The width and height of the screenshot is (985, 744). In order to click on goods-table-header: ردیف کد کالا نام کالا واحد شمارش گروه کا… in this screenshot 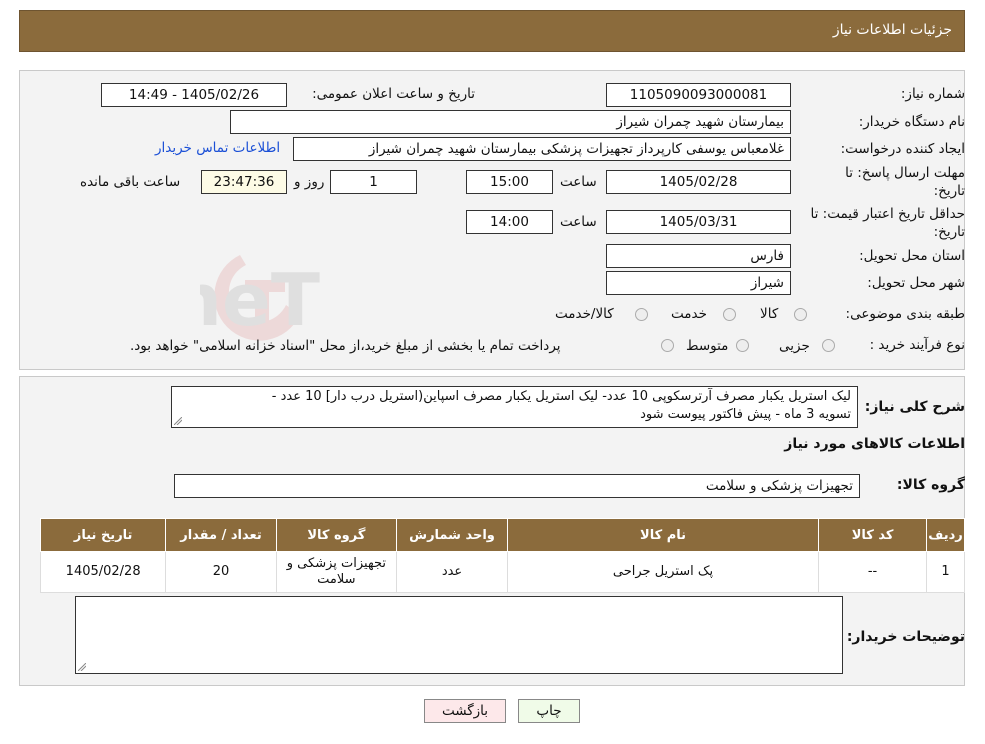, I will do `click(502, 535)`.